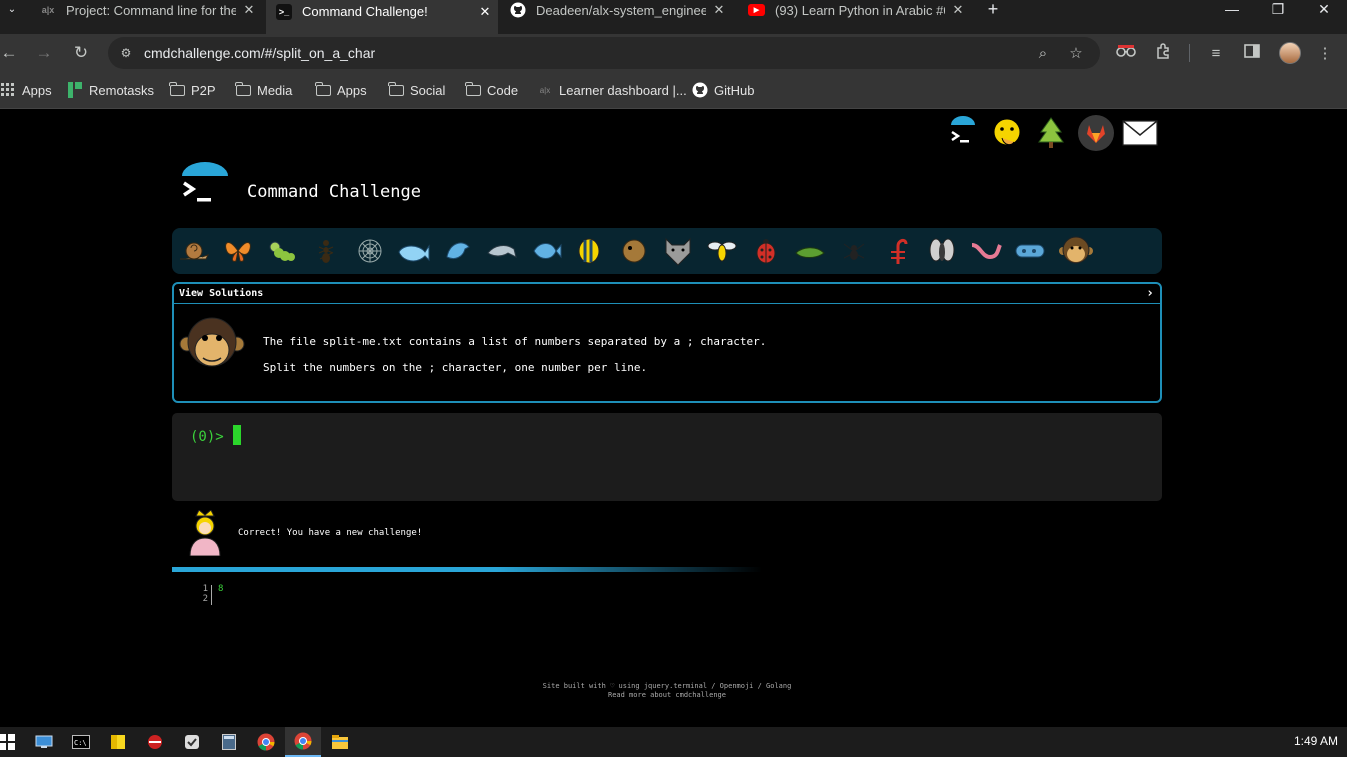 This screenshot has height=757, width=1347. Describe the element at coordinates (414, 251) in the screenshot. I see `whale-icon` at that location.